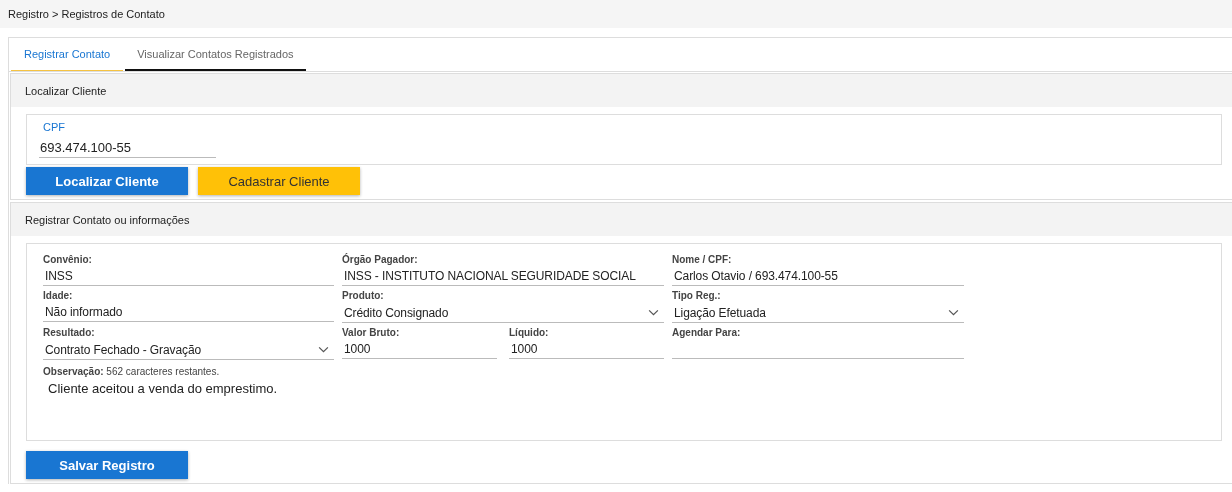 This screenshot has width=1232, height=492. Describe the element at coordinates (132, 371) in the screenshot. I see `field-label: Observação: 562 caracteres restantes.` at that location.